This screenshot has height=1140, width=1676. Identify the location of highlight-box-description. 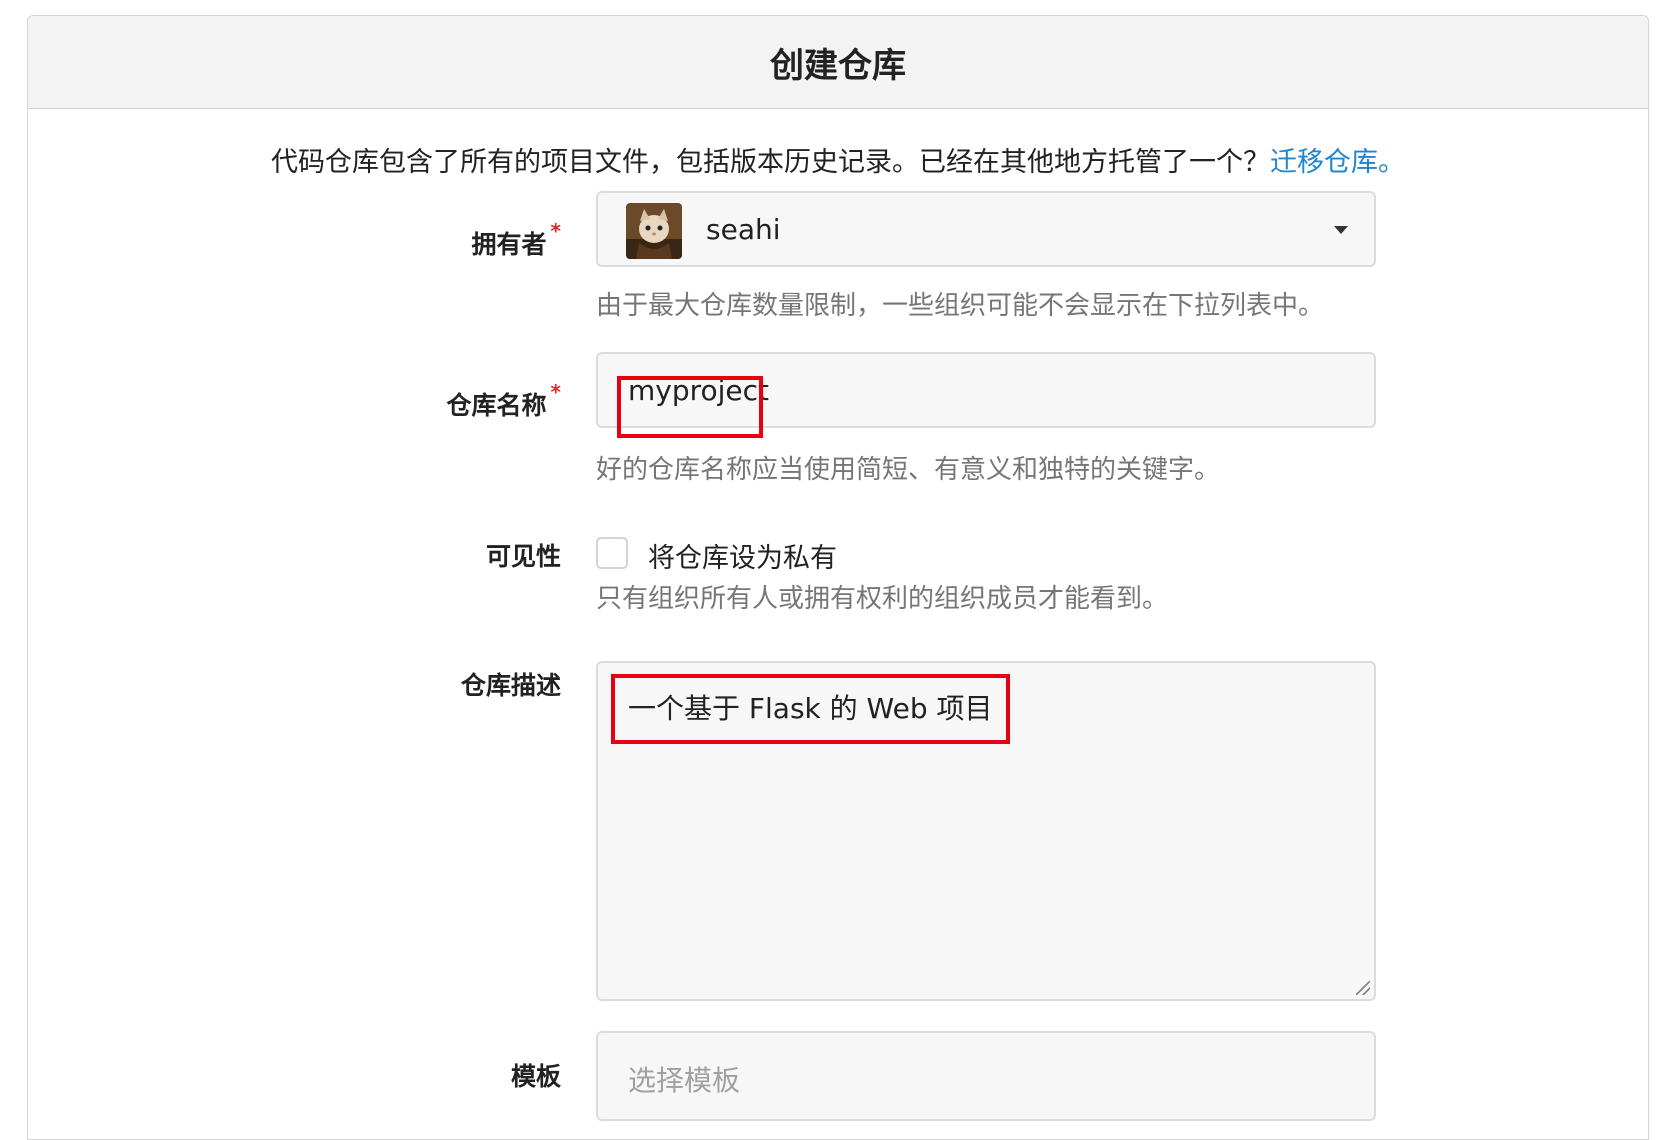
(810, 709).